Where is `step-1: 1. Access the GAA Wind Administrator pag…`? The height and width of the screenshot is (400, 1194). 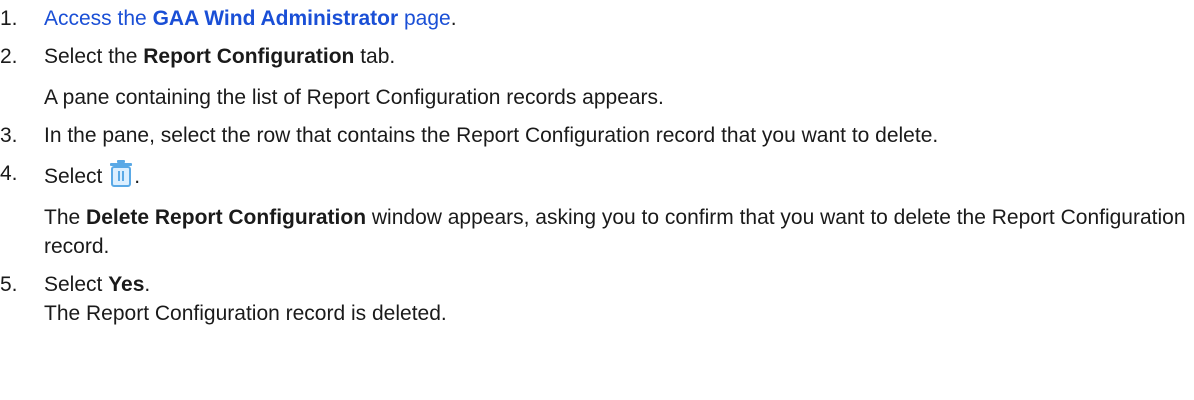
step-1: 1. Access the GAA Wind Administrator pag… is located at coordinates (597, 18).